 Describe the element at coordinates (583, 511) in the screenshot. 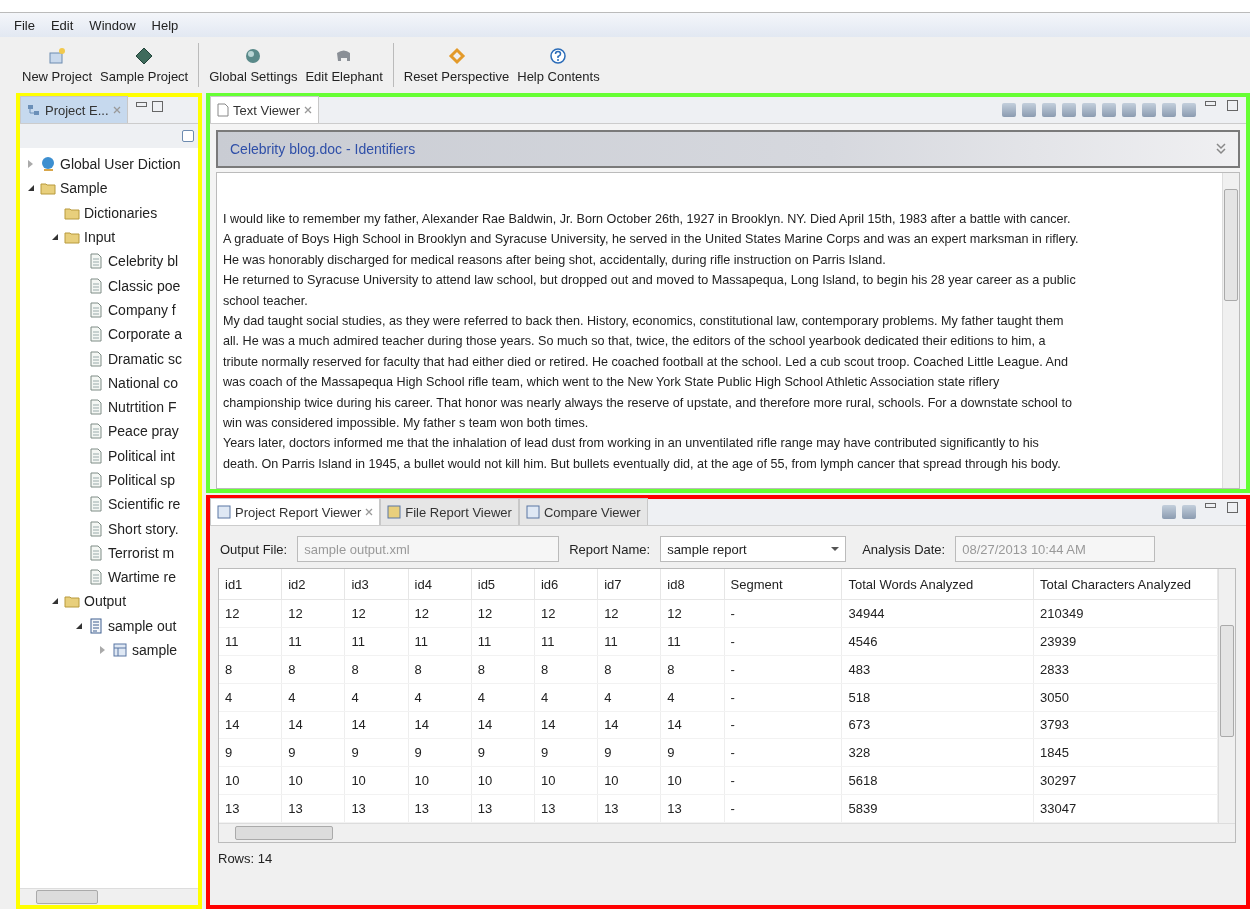

I see `panel-tab: Compare Viewer` at that location.